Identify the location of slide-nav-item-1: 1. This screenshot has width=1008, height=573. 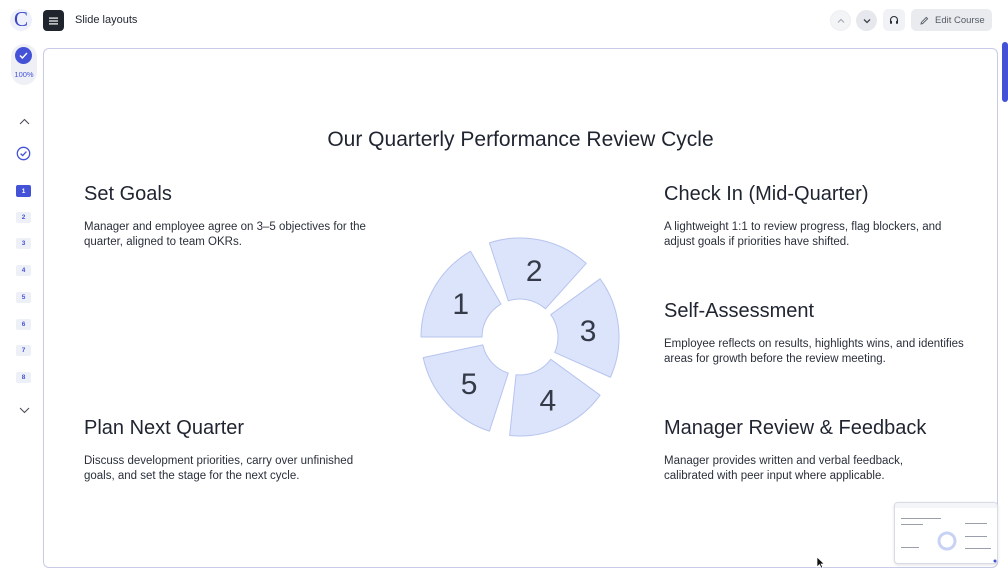
(23, 191).